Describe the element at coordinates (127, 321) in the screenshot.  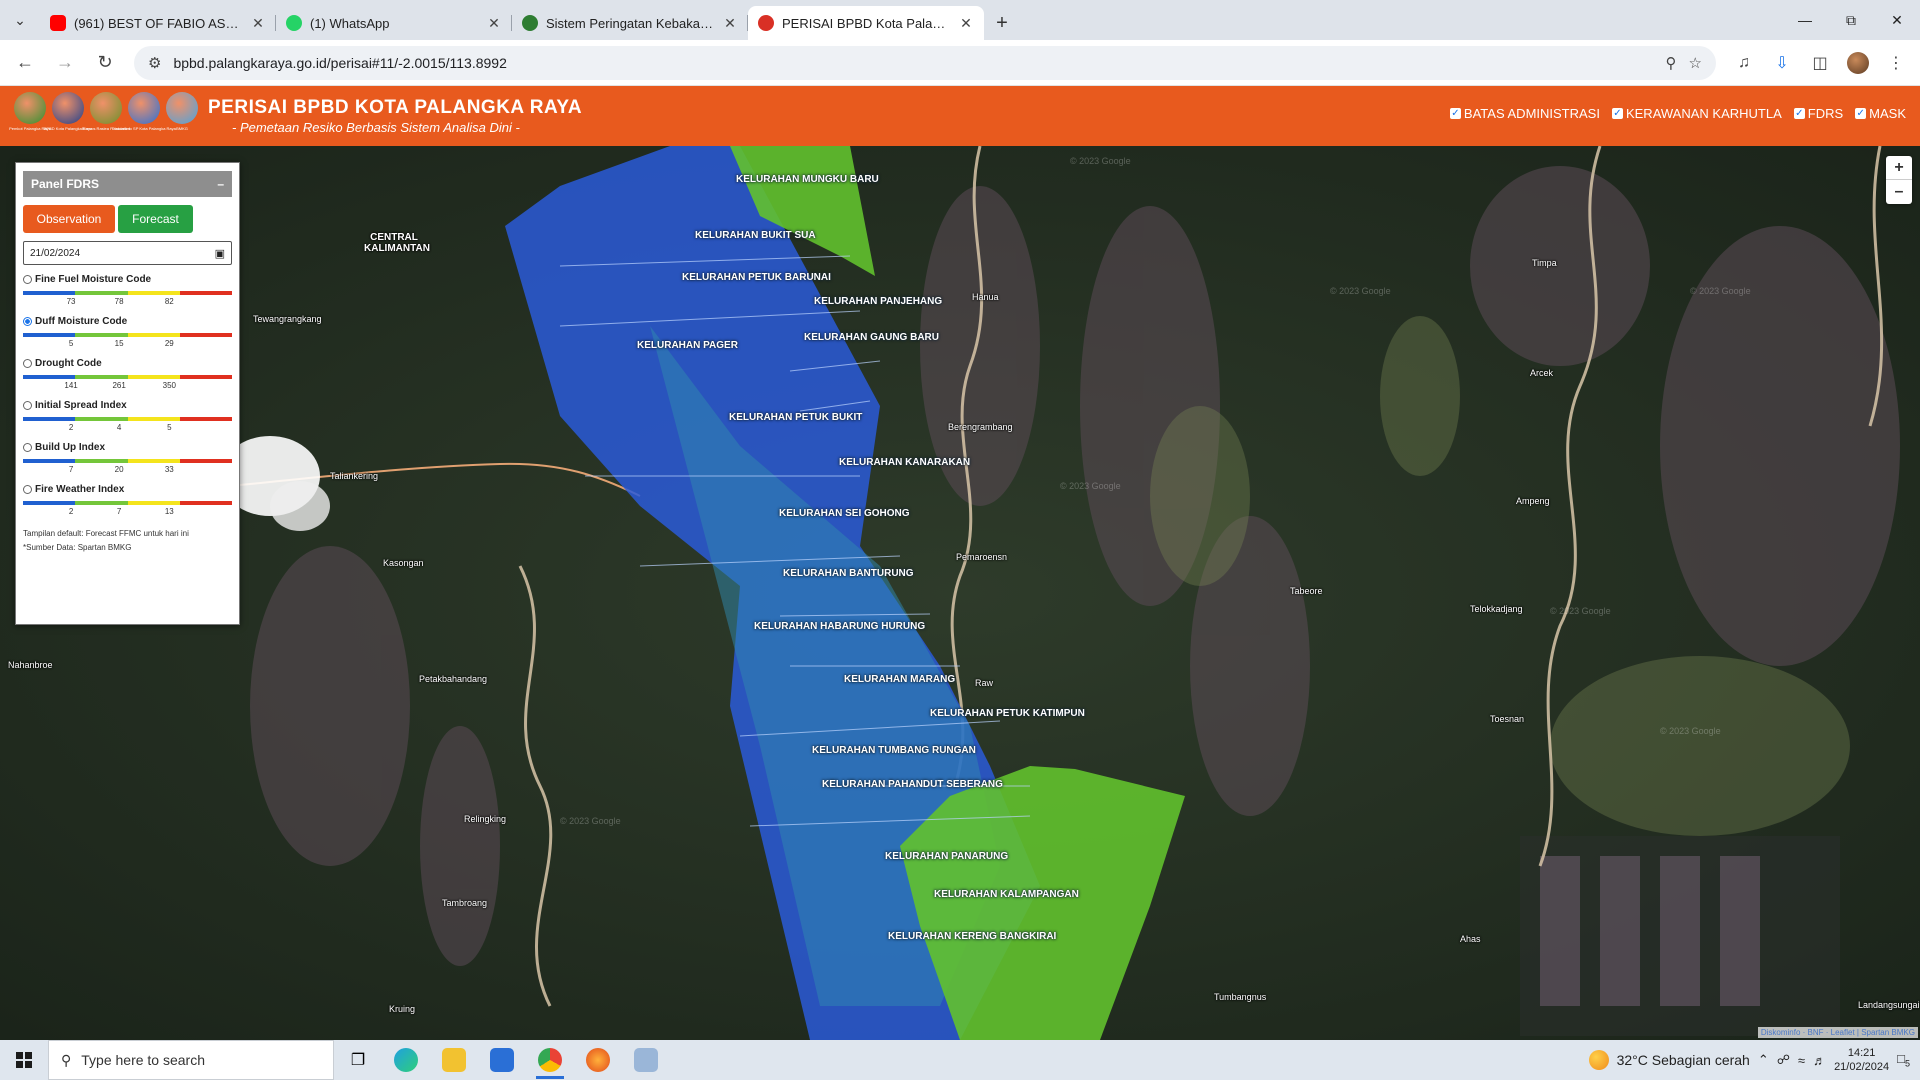
I see `fdrs-index-option: Duff Moisture Code` at that location.